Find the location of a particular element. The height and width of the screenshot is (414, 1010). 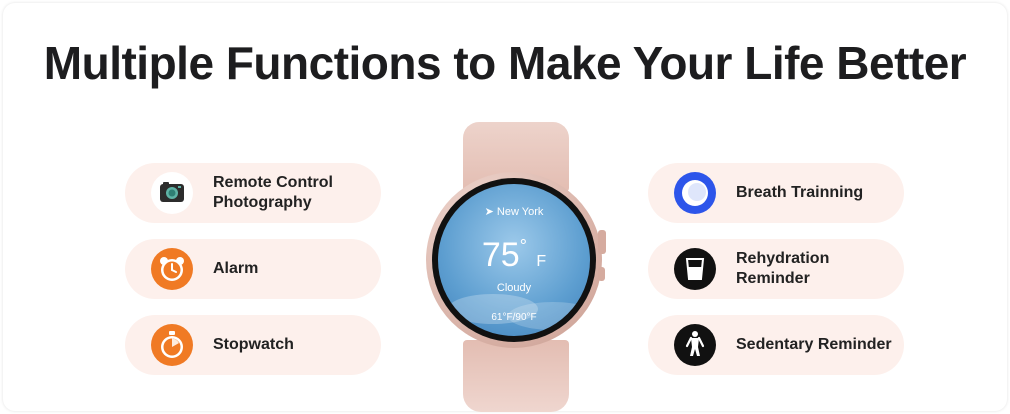

watch-face: ➤ New York 75° F Cloudy 61°F/90°F is located at coordinates (514, 260).